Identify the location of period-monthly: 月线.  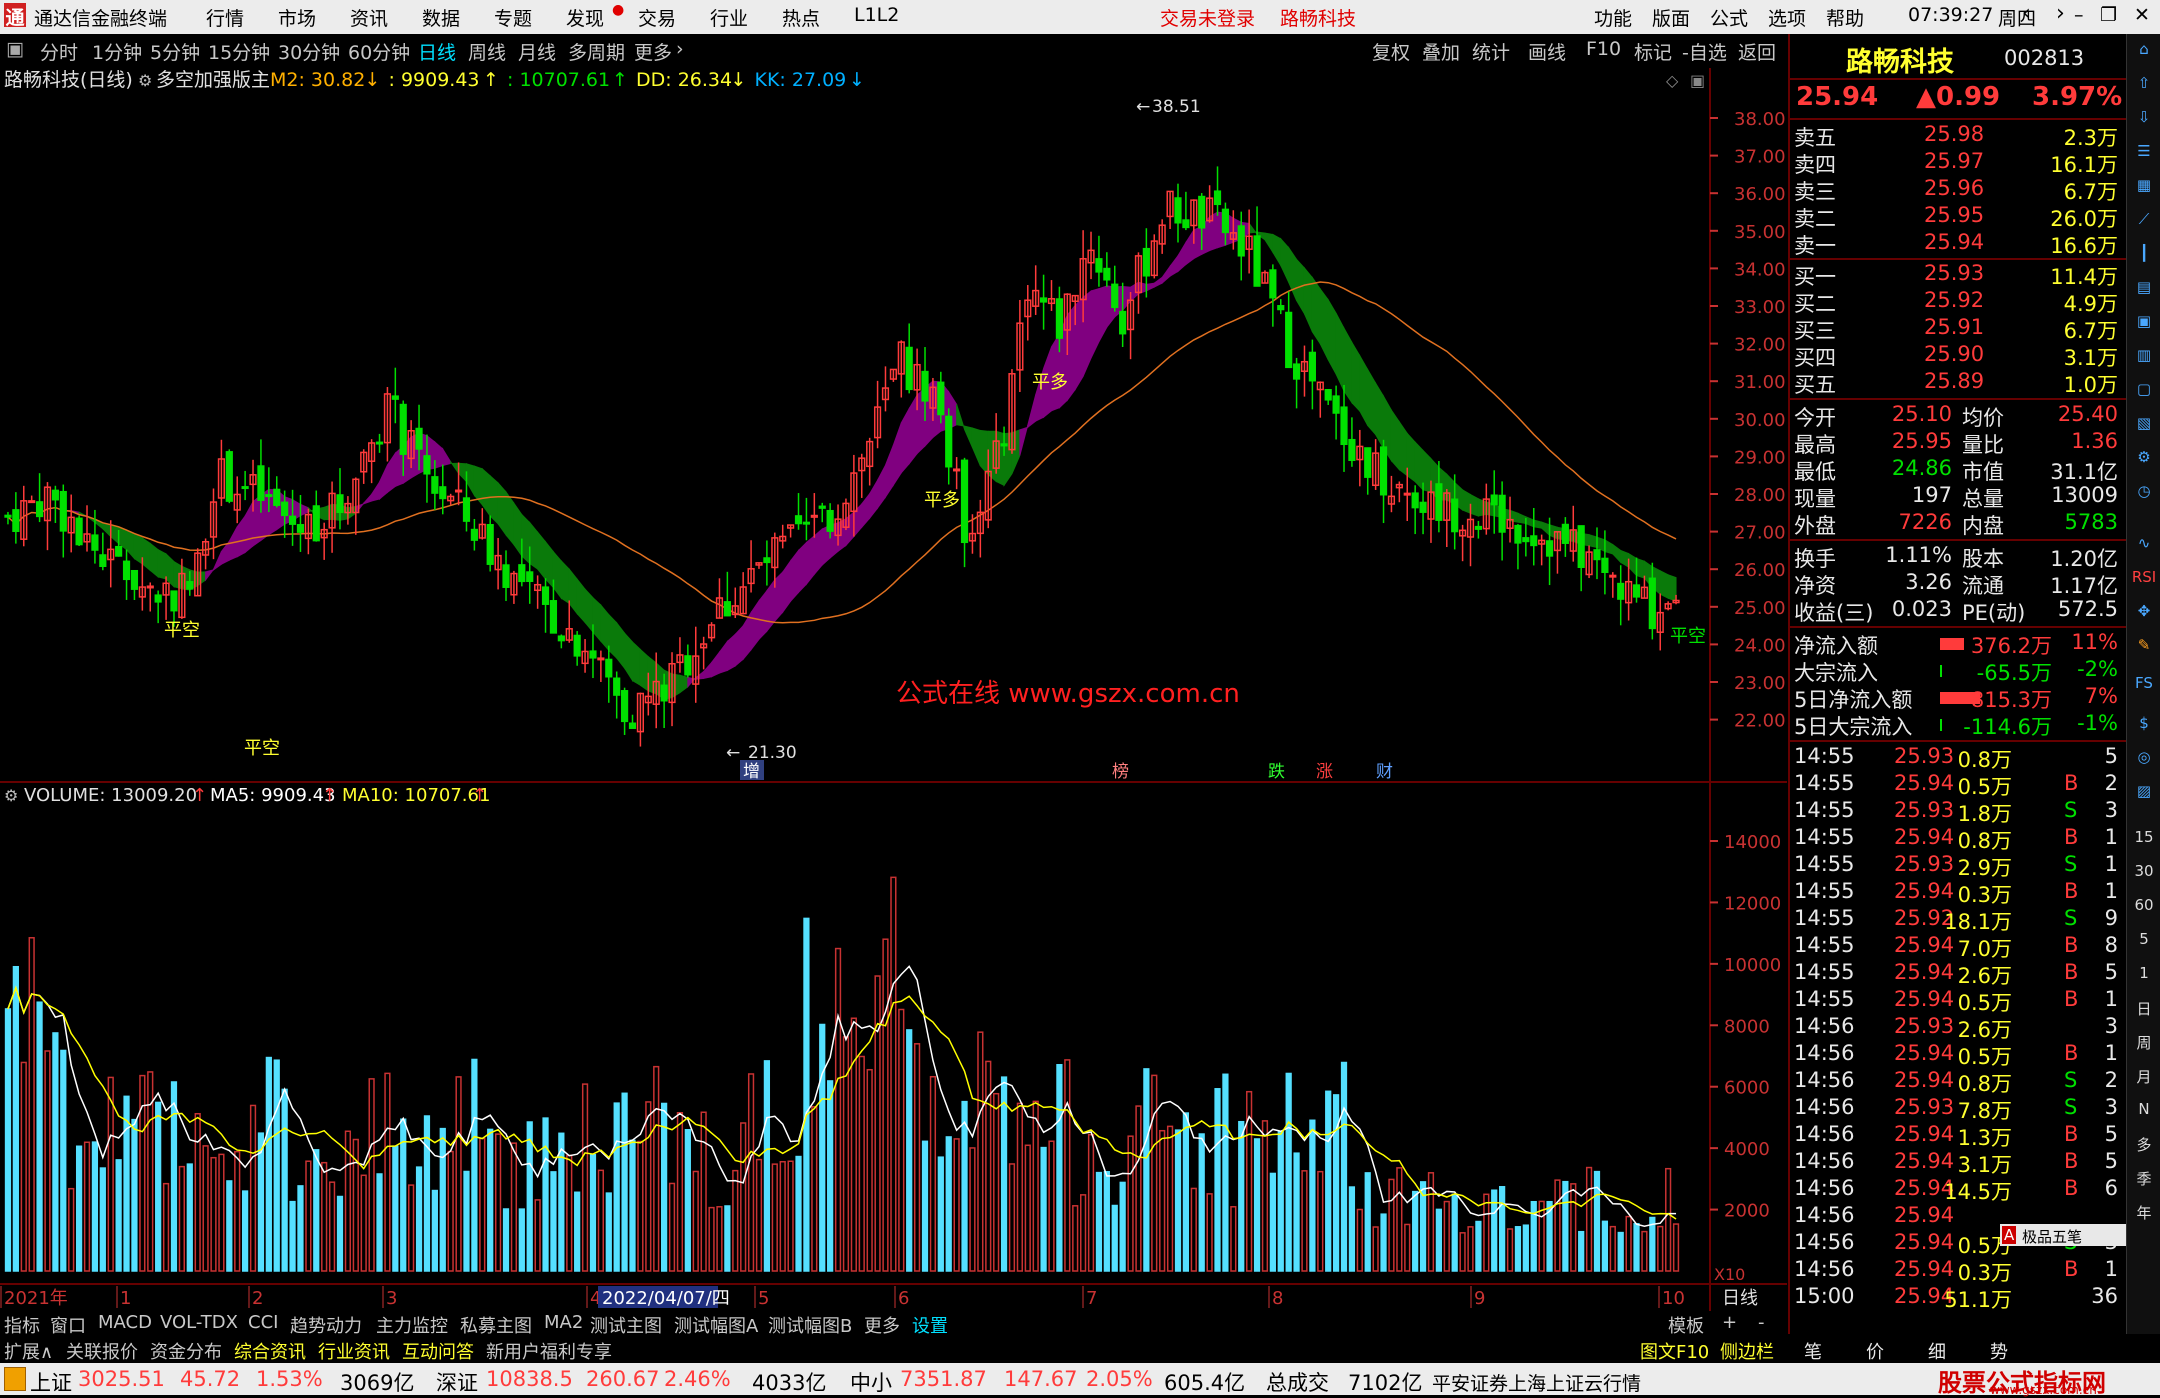
(537, 51).